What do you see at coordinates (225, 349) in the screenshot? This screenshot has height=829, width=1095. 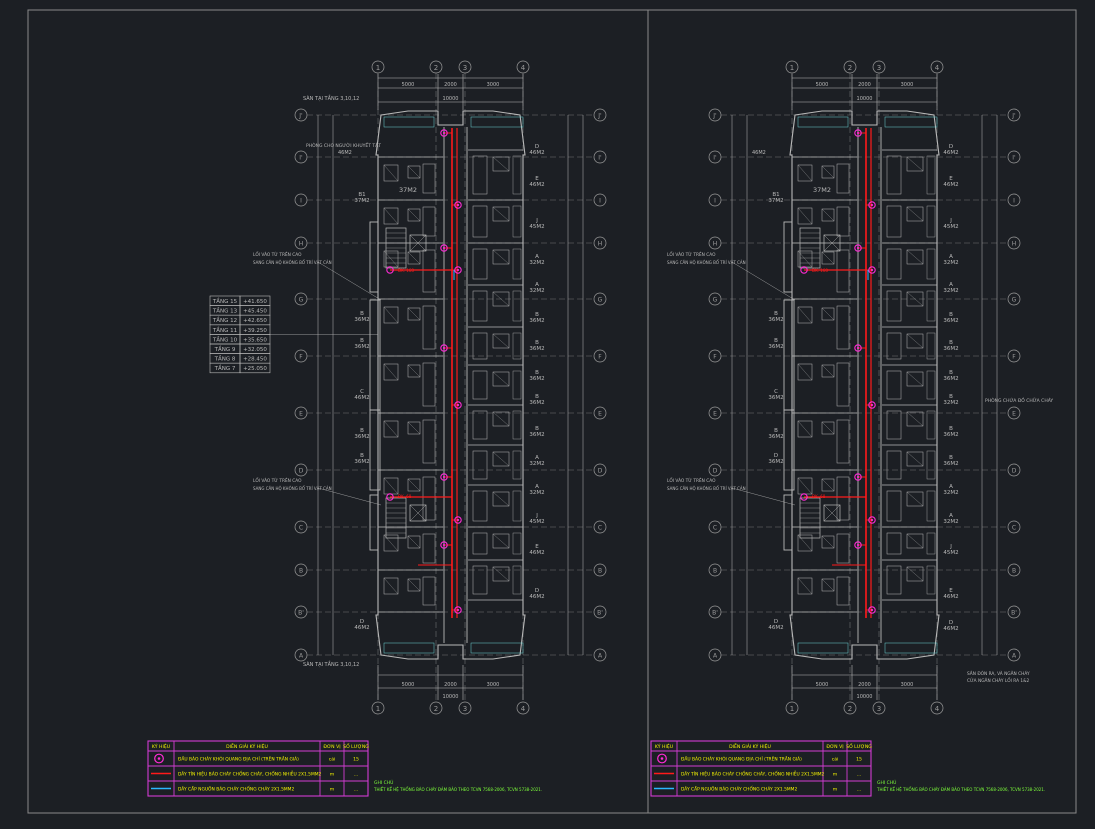 I see `floor-name: TẦNG 9` at bounding box center [225, 349].